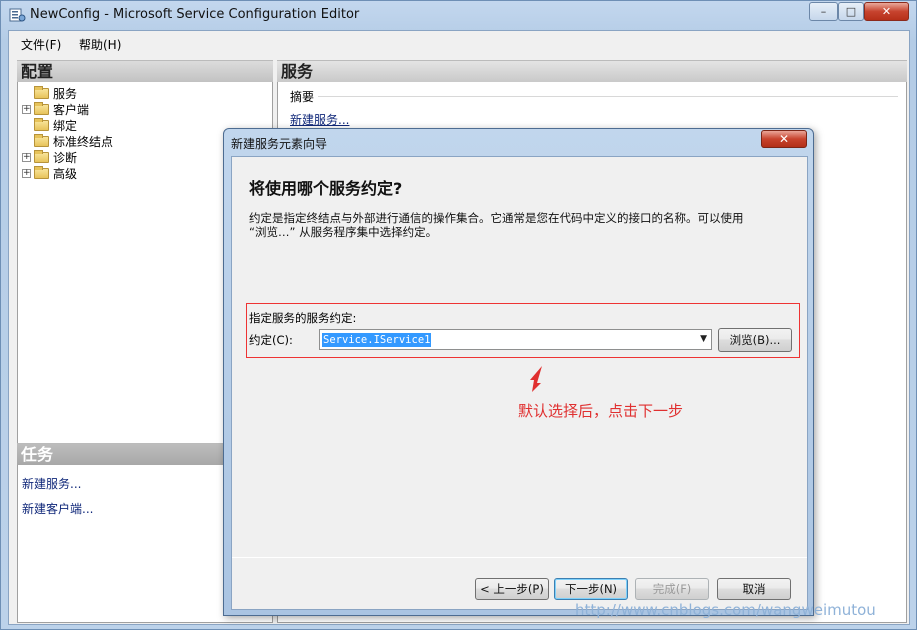  Describe the element at coordinates (49, 173) in the screenshot. I see `tree-item-advanced: + 高级` at that location.